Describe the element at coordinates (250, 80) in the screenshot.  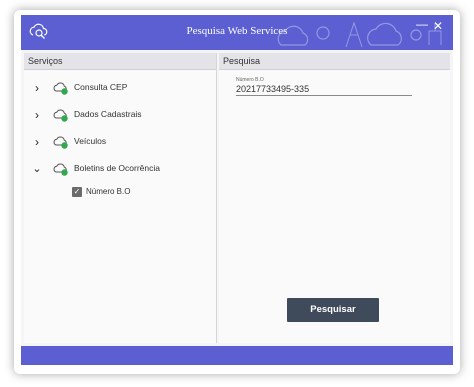
I see `field-label: Número B.O` at that location.